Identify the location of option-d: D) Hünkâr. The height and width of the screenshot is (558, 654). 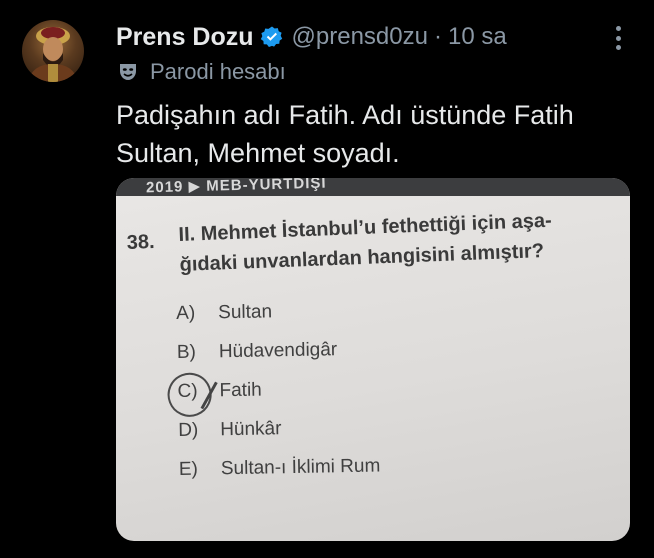
(230, 430).